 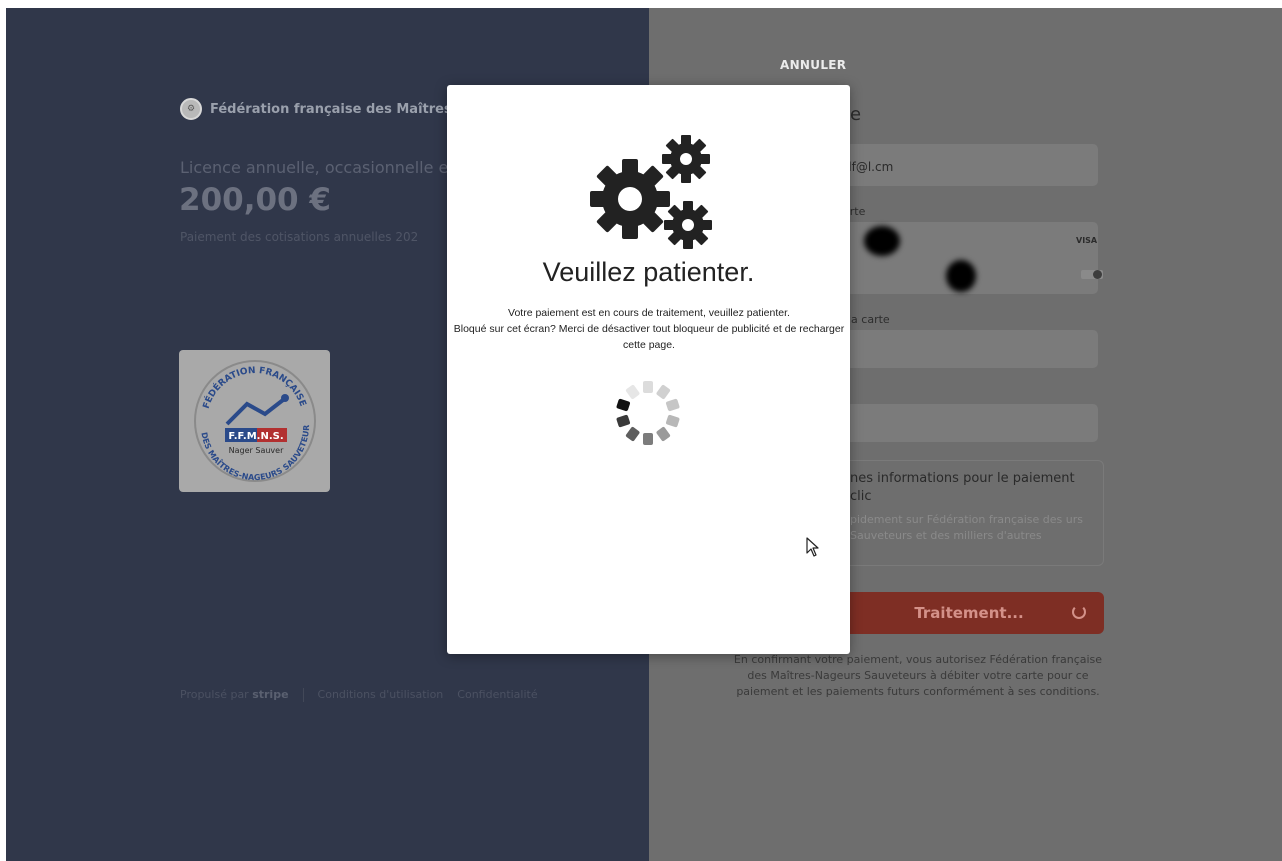 I want to click on country-field, so click(x=967, y=423).